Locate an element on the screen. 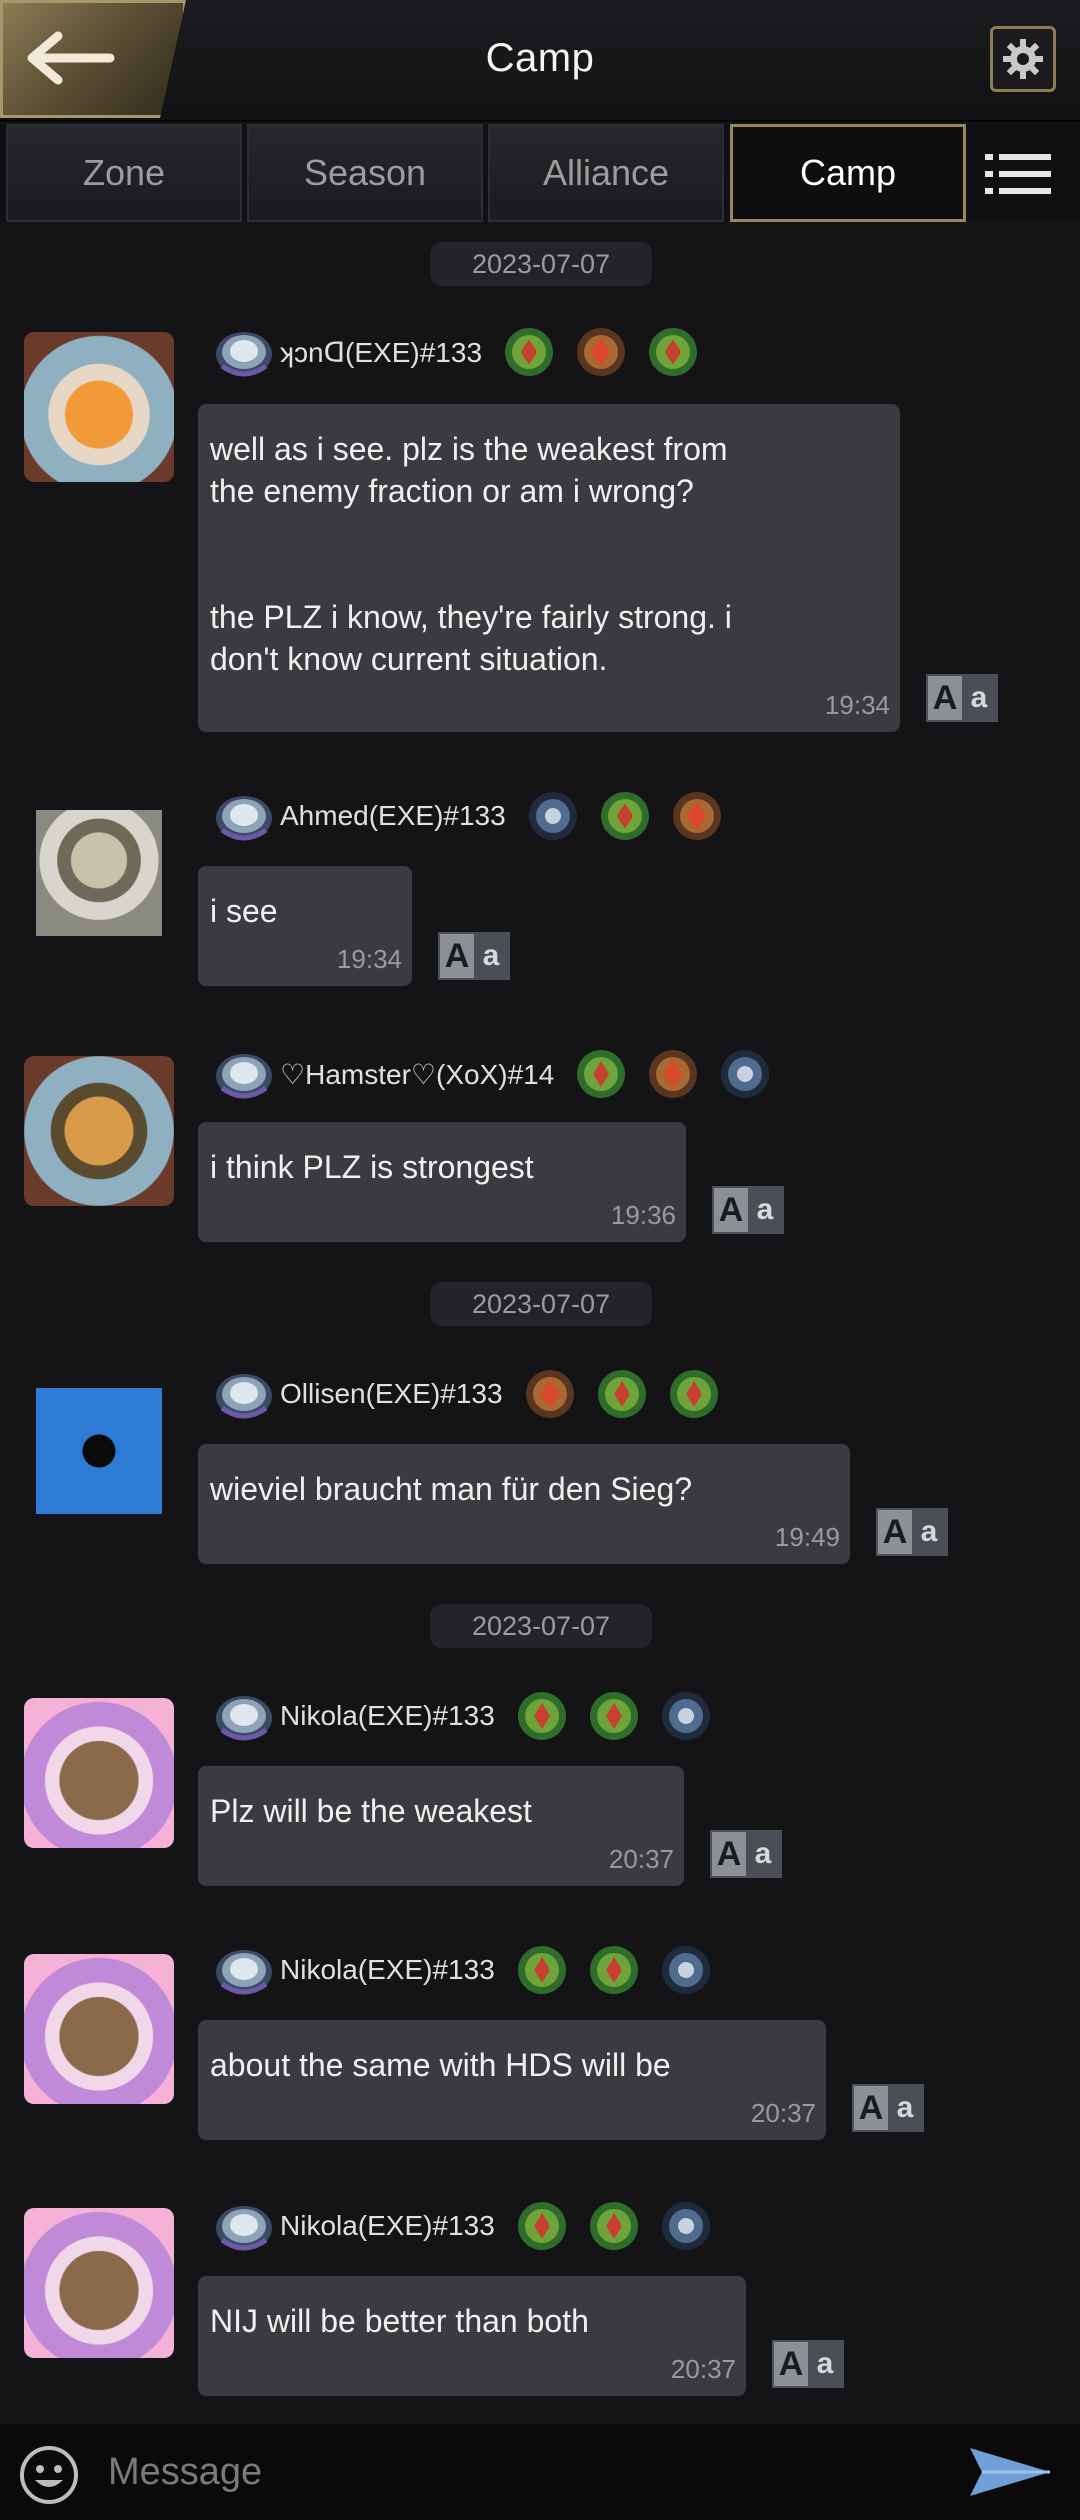 This screenshot has height=2520, width=1080. message-header: ♡Hamster♡(XoX)#14 is located at coordinates (501, 1074).